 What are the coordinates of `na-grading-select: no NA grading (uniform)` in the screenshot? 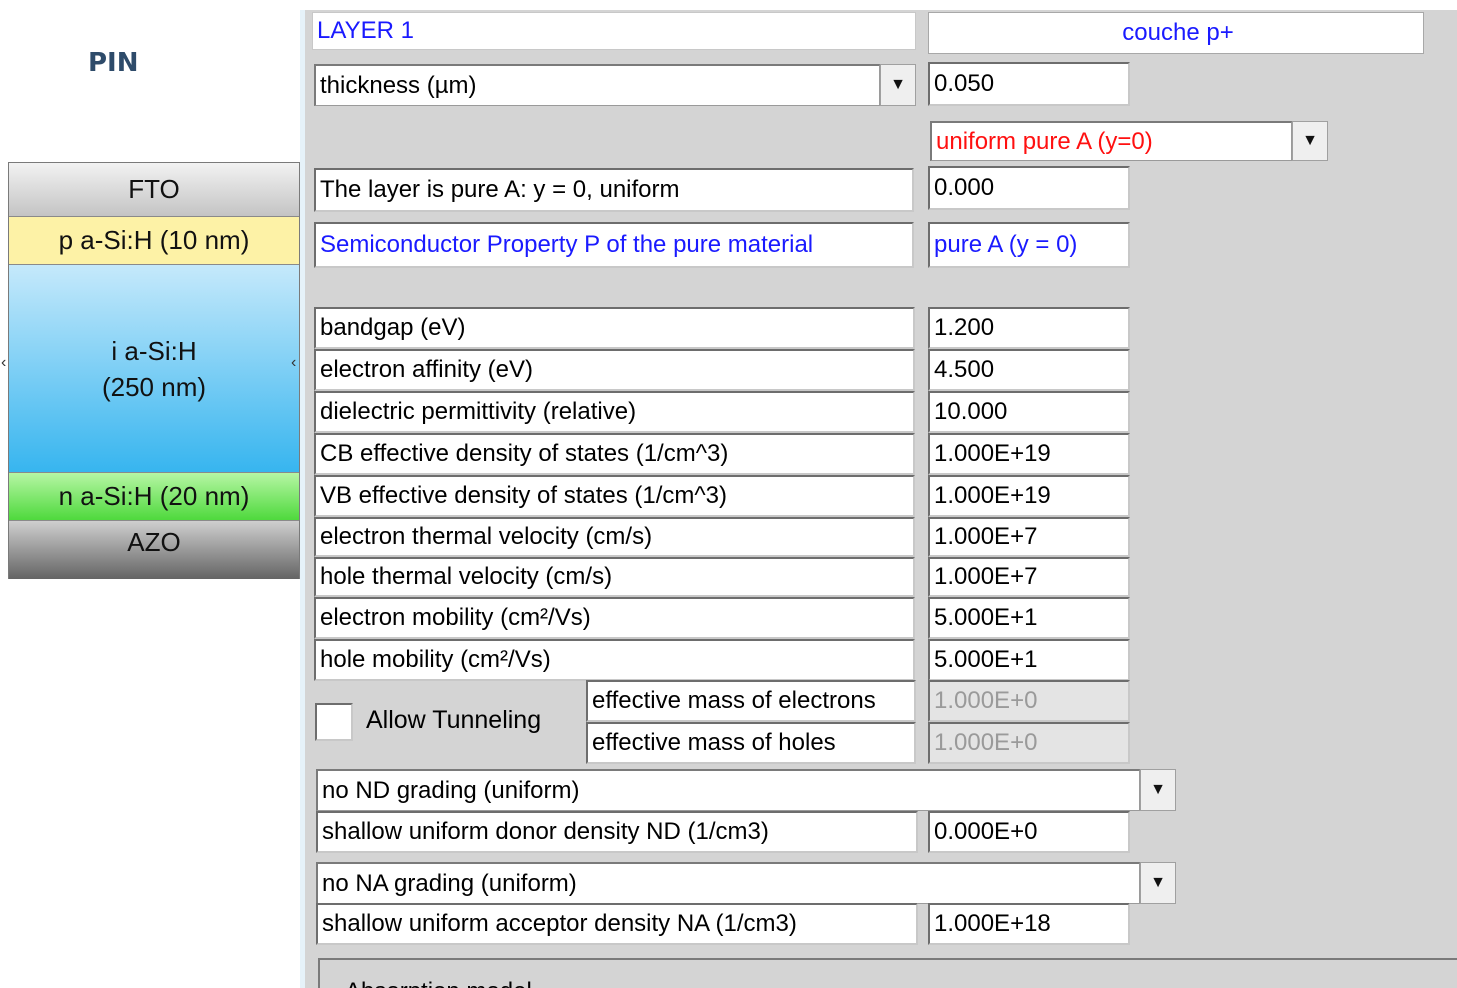 It's located at (728, 883).